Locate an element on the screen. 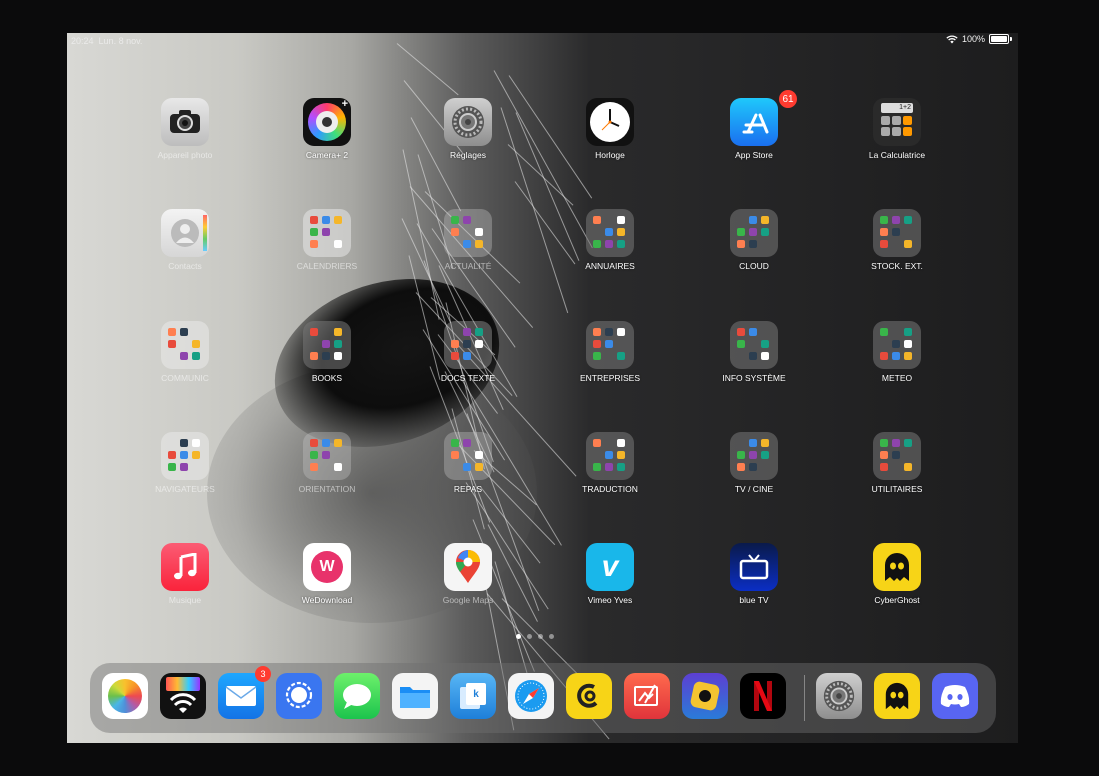 This screenshot has height=776, width=1099. page-indicator is located at coordinates (535, 636).